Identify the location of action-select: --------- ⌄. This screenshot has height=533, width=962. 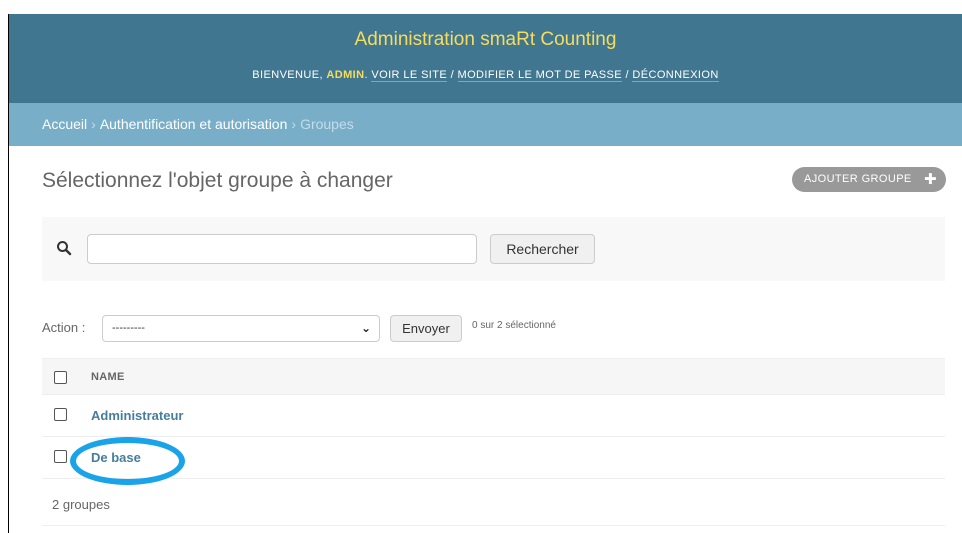
(241, 328).